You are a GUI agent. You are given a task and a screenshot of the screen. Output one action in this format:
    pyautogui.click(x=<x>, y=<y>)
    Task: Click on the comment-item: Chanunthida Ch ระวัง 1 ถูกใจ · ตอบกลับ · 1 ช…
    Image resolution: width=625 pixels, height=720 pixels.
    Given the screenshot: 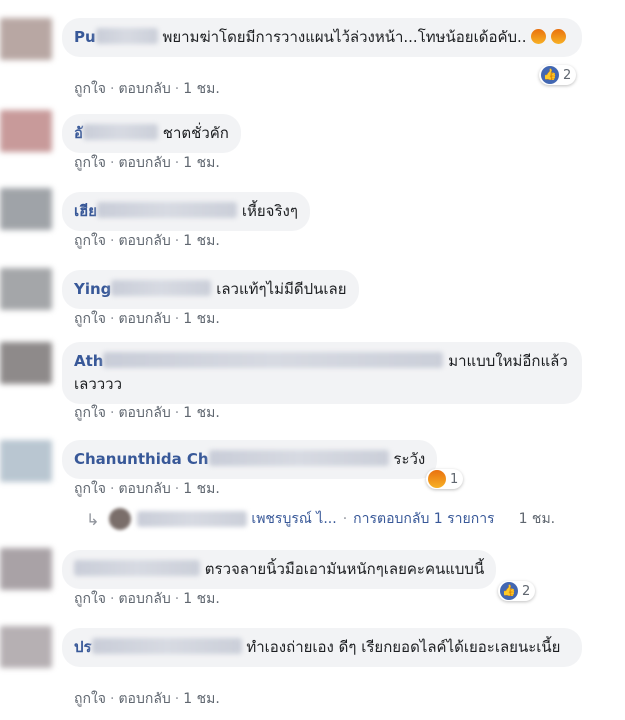 What is the action you would take?
    pyautogui.click(x=263, y=468)
    